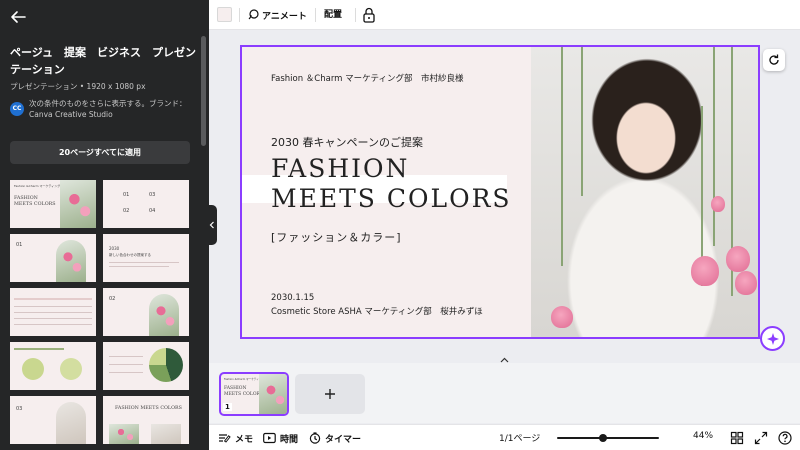  What do you see at coordinates (284, 16) in the screenshot?
I see `animate-label: アニメート` at bounding box center [284, 16].